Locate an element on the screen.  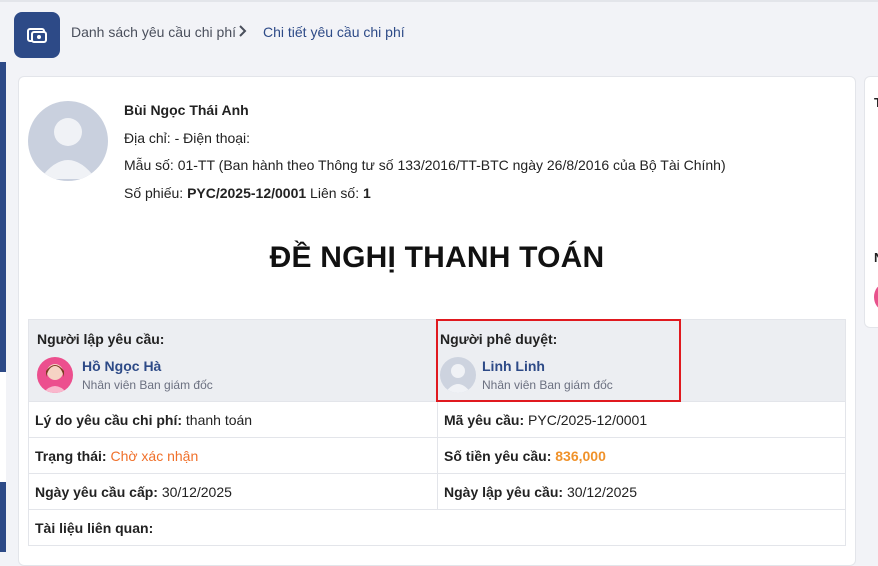
created-date-field: Ngày lập yêu cầu: 30/12/2025 is located at coordinates (540, 492).